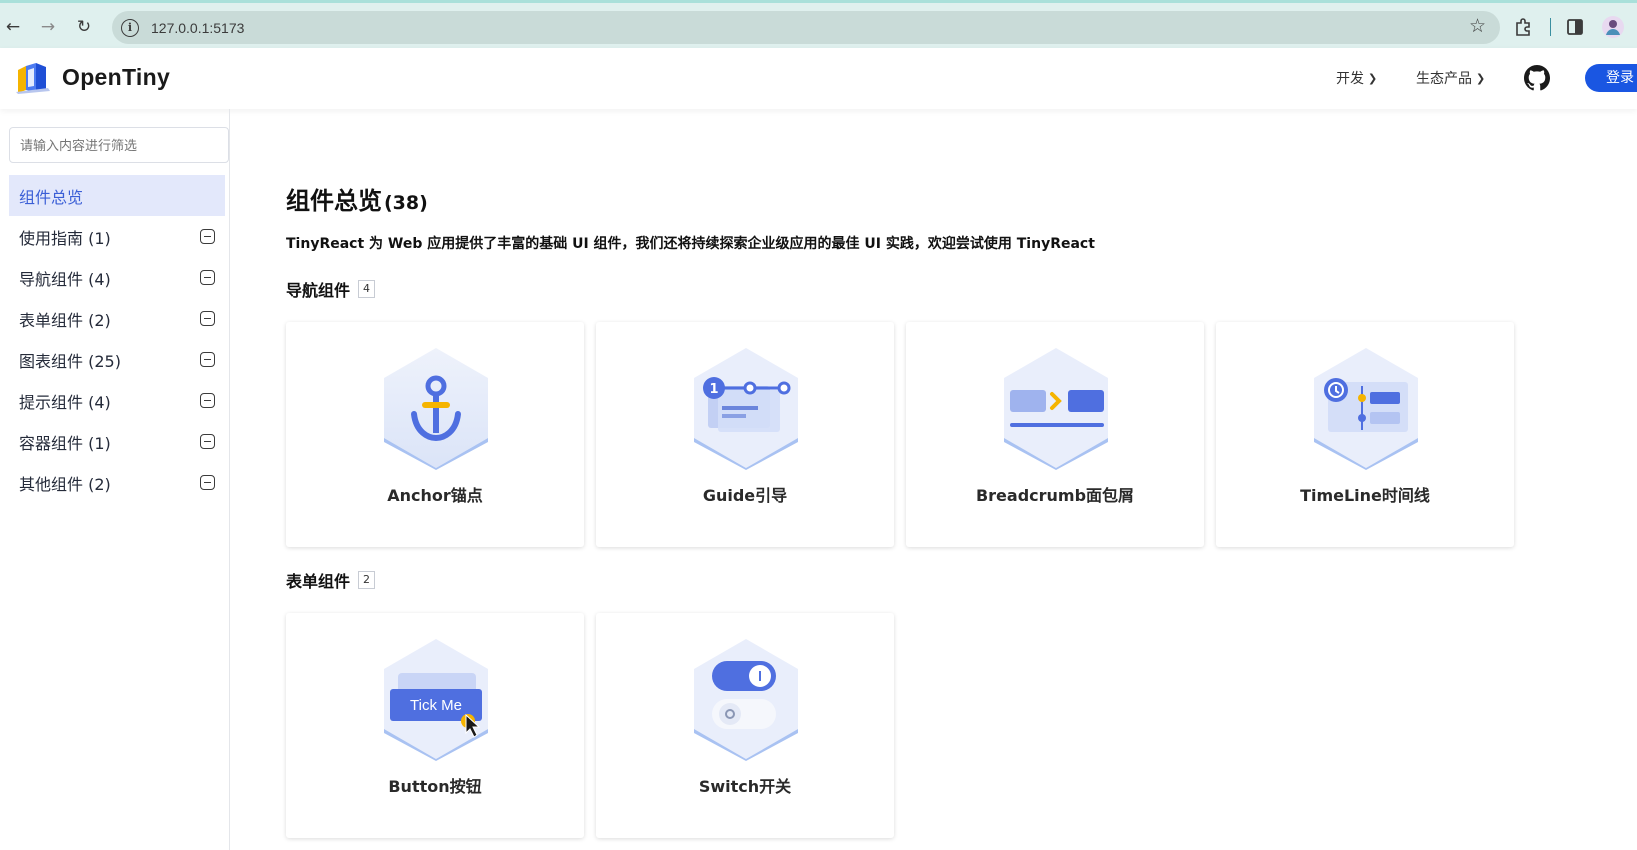 The height and width of the screenshot is (850, 1637). I want to click on address-bar: i 127.0.0.1:5173 ☆, so click(806, 27).